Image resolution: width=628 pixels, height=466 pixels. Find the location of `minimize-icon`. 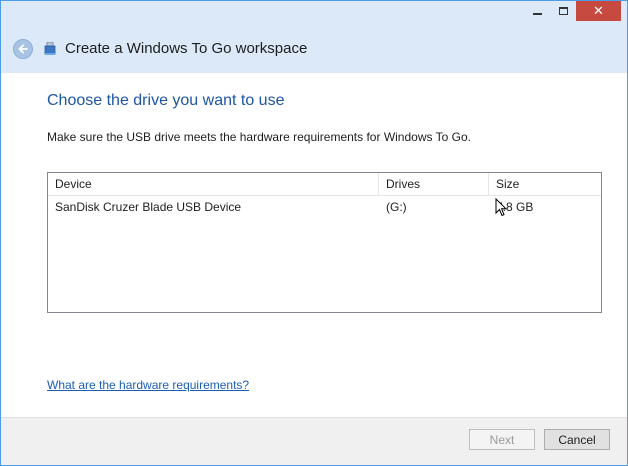

minimize-icon is located at coordinates (537, 14).